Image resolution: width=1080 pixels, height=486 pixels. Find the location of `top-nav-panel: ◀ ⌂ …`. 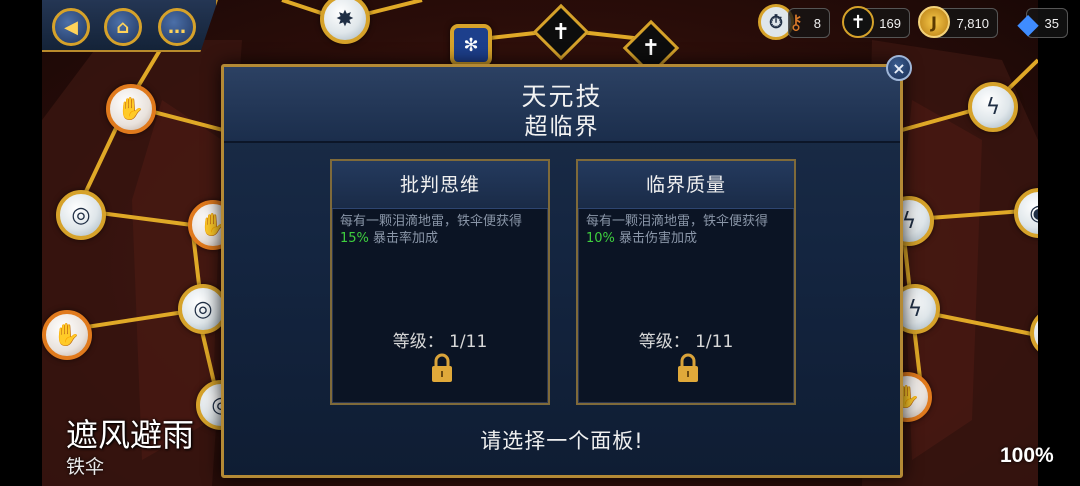

top-nav-panel: ◀ ⌂ … is located at coordinates (130, 26).